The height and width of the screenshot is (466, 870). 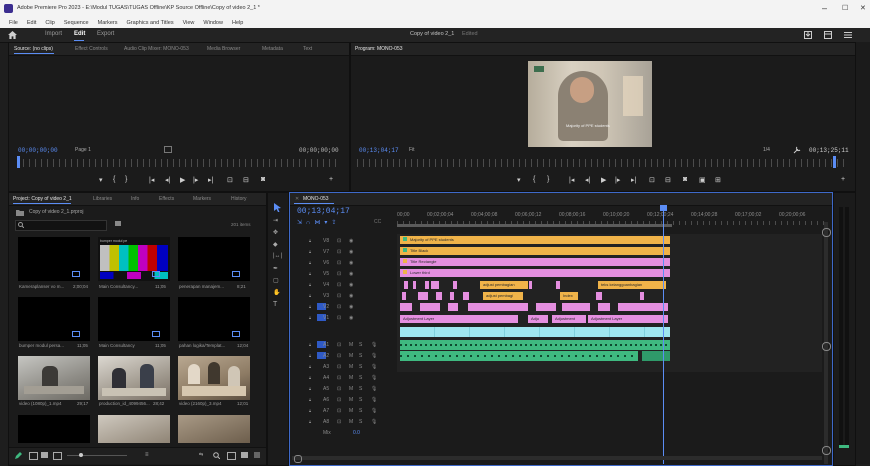 What do you see at coordinates (213, 23) in the screenshot?
I see `menu-window: Window` at bounding box center [213, 23].